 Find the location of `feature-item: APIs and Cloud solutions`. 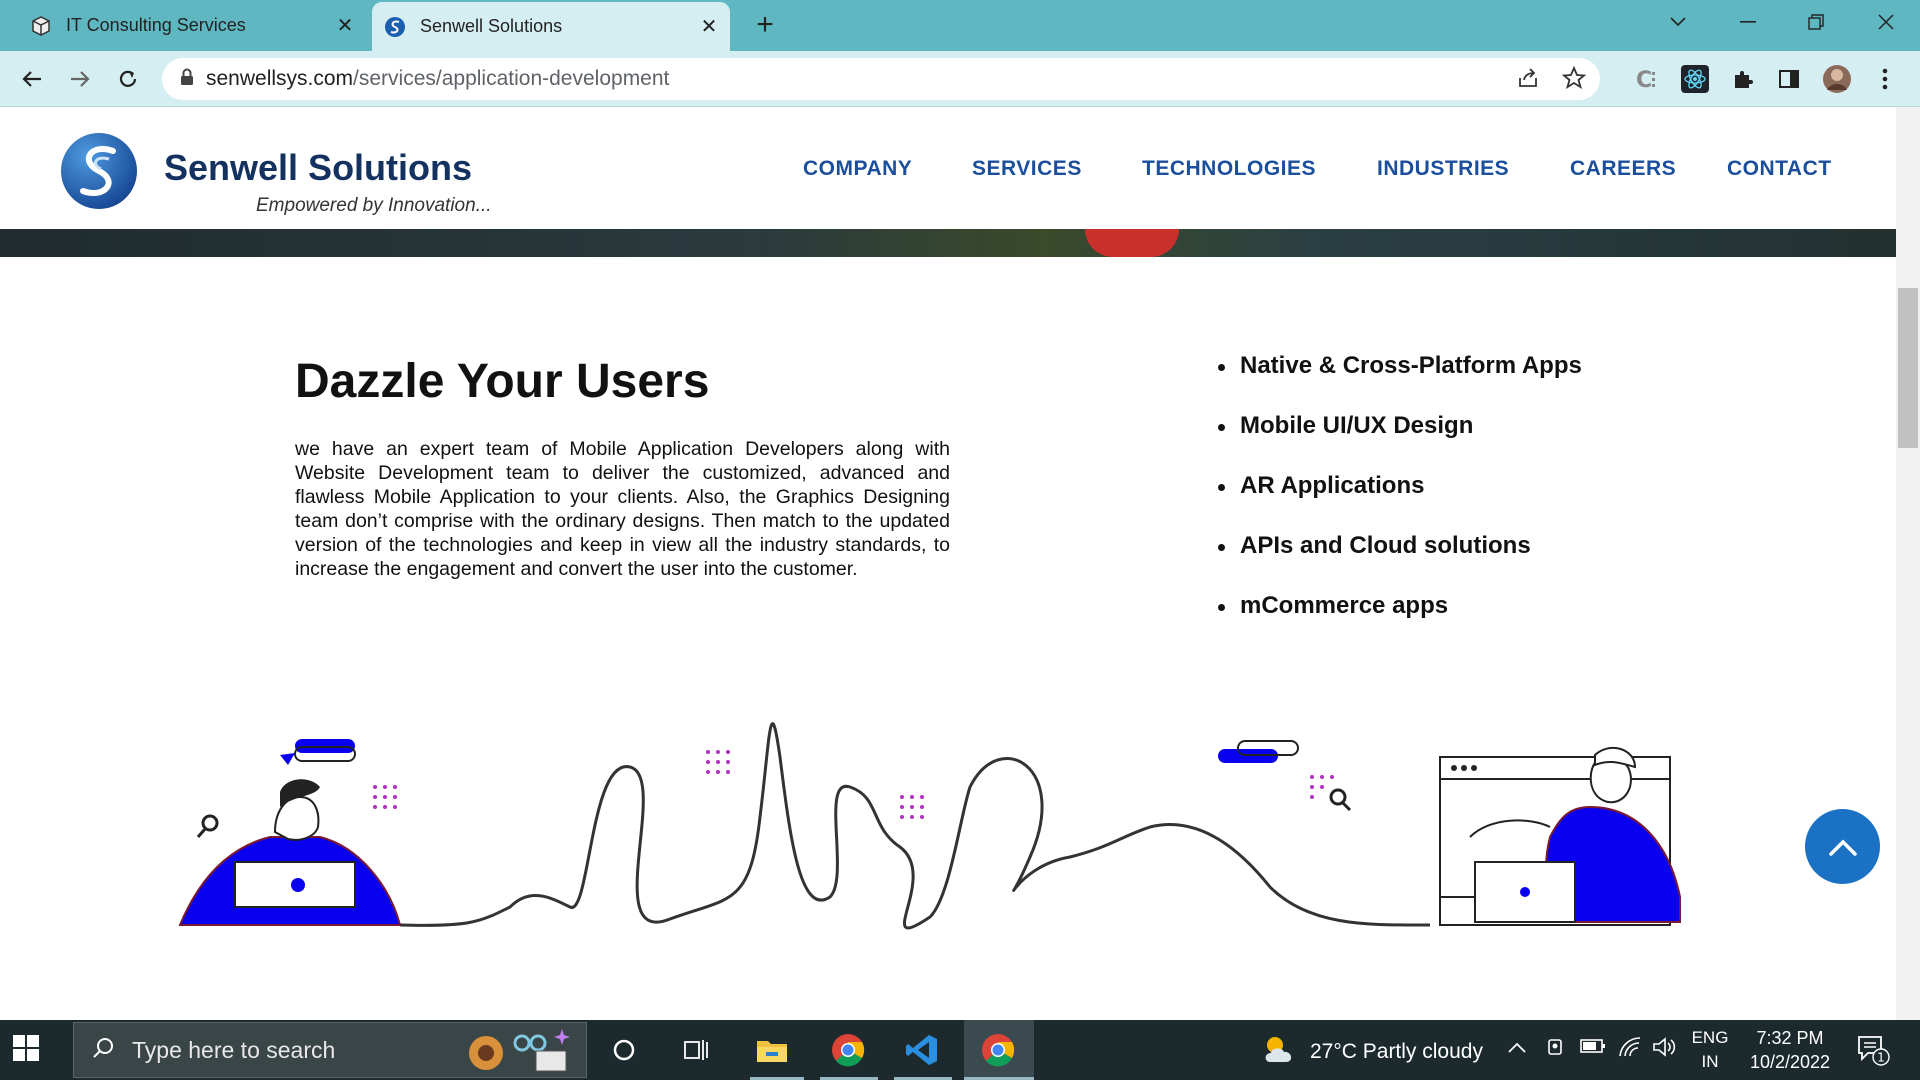

feature-item: APIs and Cloud solutions is located at coordinates (1399, 553).